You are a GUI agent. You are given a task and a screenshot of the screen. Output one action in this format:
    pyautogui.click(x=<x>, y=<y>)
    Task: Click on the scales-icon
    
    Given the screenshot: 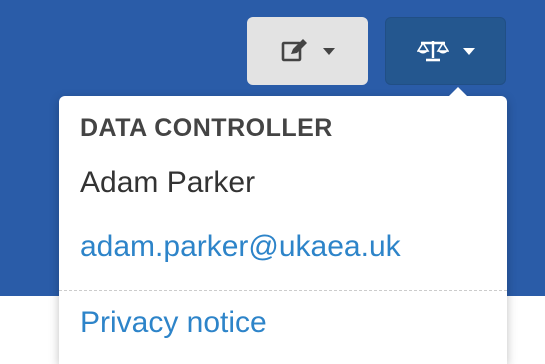 What is the action you would take?
    pyautogui.click(x=432, y=51)
    